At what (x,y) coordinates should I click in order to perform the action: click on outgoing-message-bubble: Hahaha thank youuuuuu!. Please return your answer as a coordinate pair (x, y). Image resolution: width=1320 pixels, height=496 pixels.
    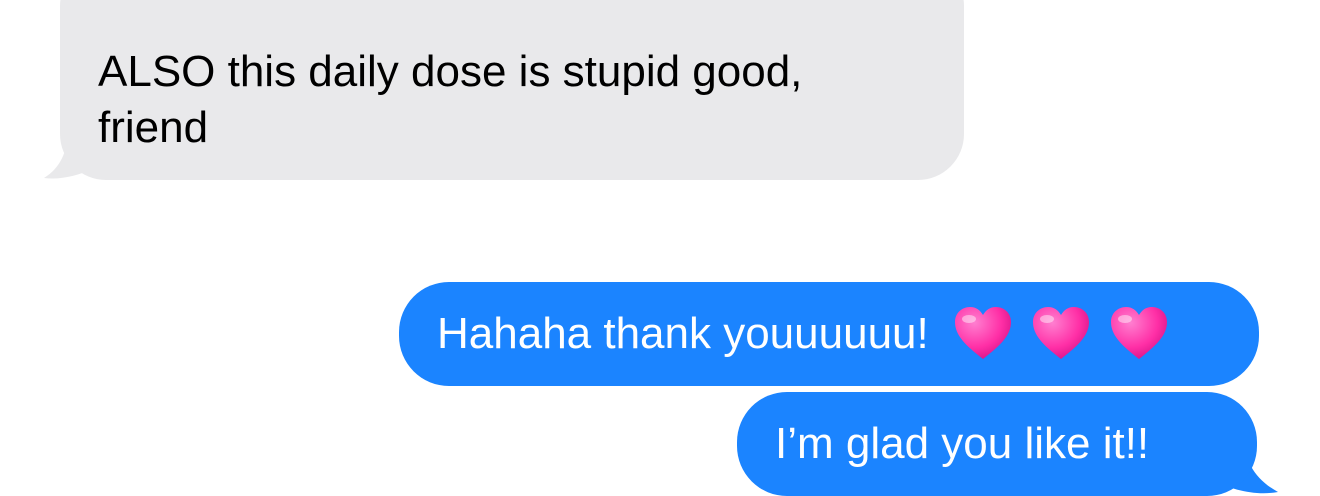
    Looking at the image, I should click on (829, 334).